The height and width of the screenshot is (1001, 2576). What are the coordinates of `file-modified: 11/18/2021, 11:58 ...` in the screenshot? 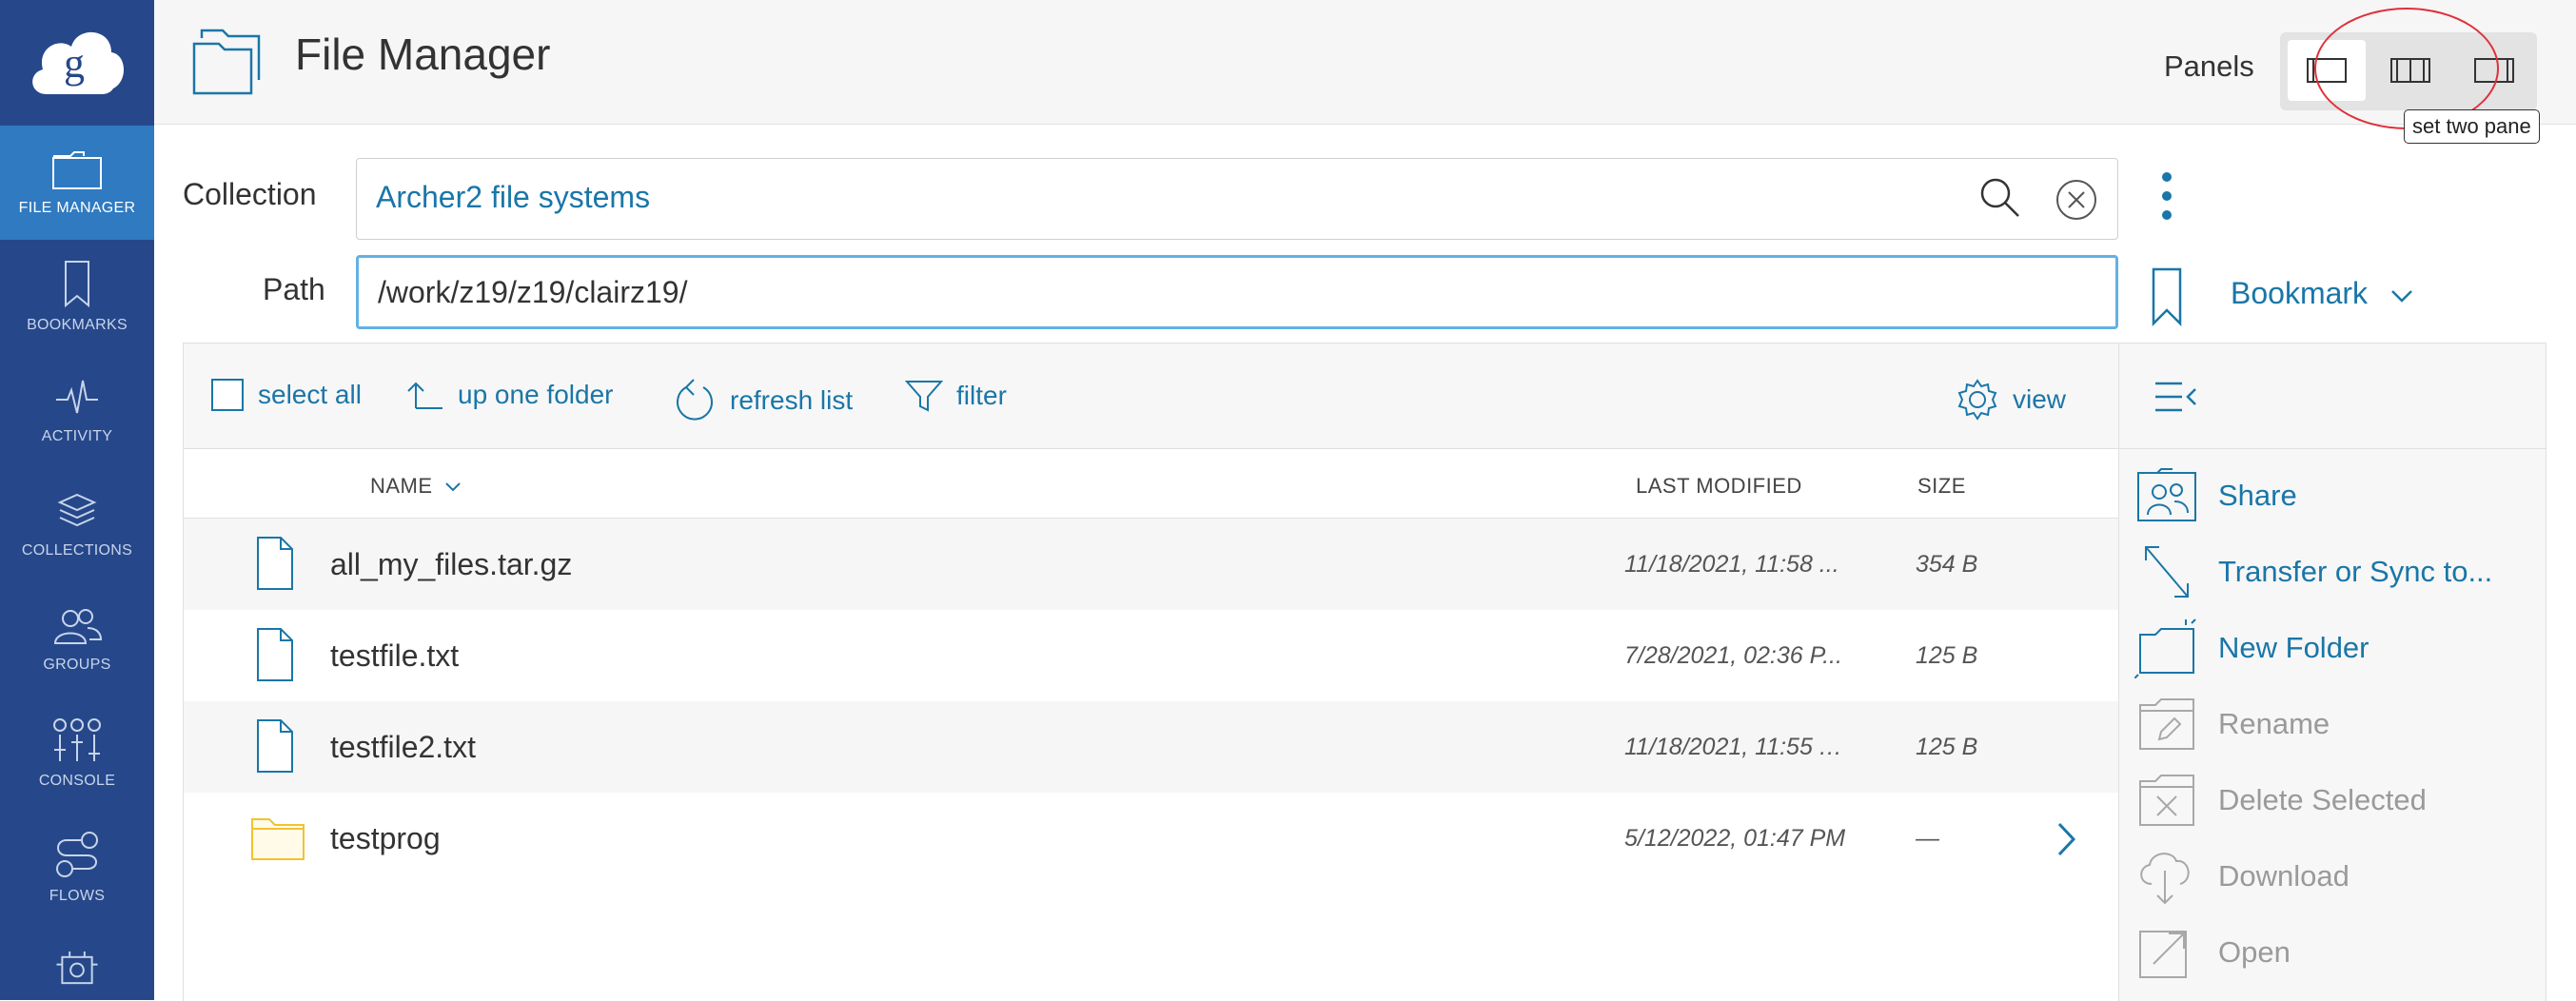 It's located at (1731, 564).